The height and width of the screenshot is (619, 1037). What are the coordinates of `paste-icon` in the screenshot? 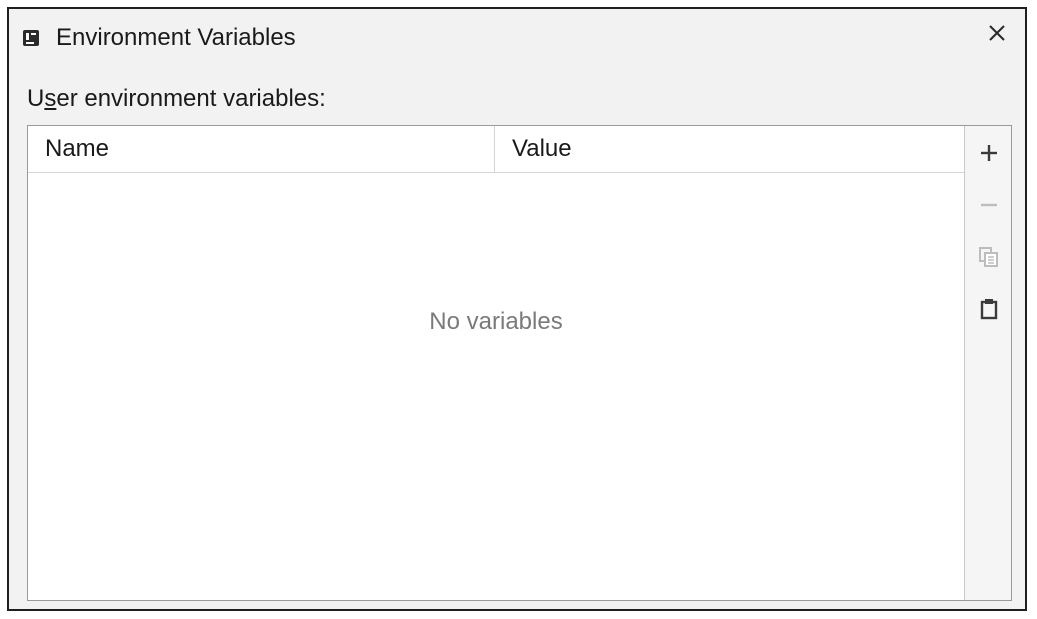 It's located at (989, 309).